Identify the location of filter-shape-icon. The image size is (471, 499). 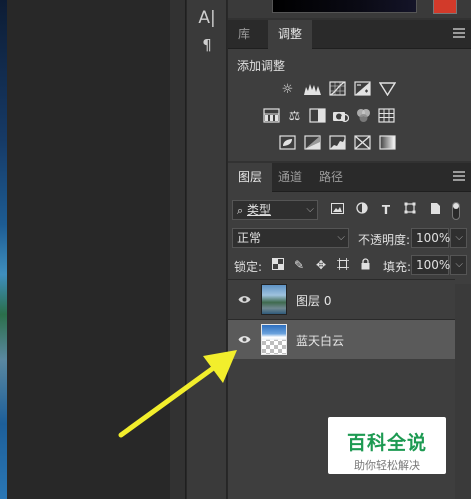
(410, 210).